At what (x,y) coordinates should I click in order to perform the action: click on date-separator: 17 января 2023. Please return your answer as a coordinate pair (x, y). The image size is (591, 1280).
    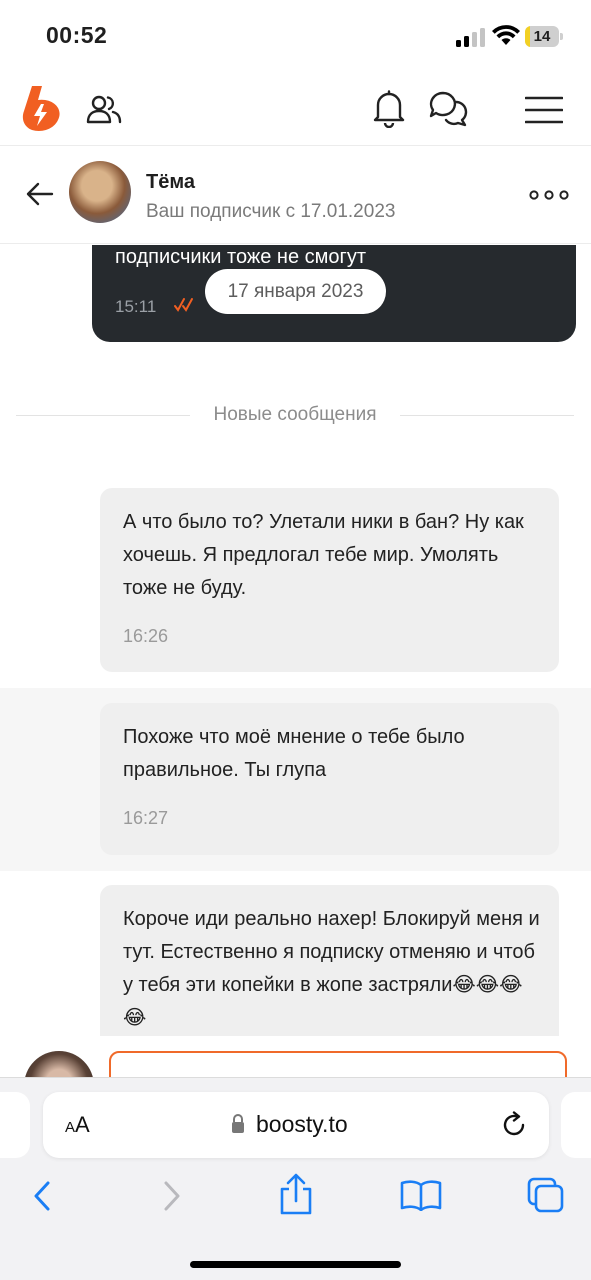
    Looking at the image, I should click on (295, 291).